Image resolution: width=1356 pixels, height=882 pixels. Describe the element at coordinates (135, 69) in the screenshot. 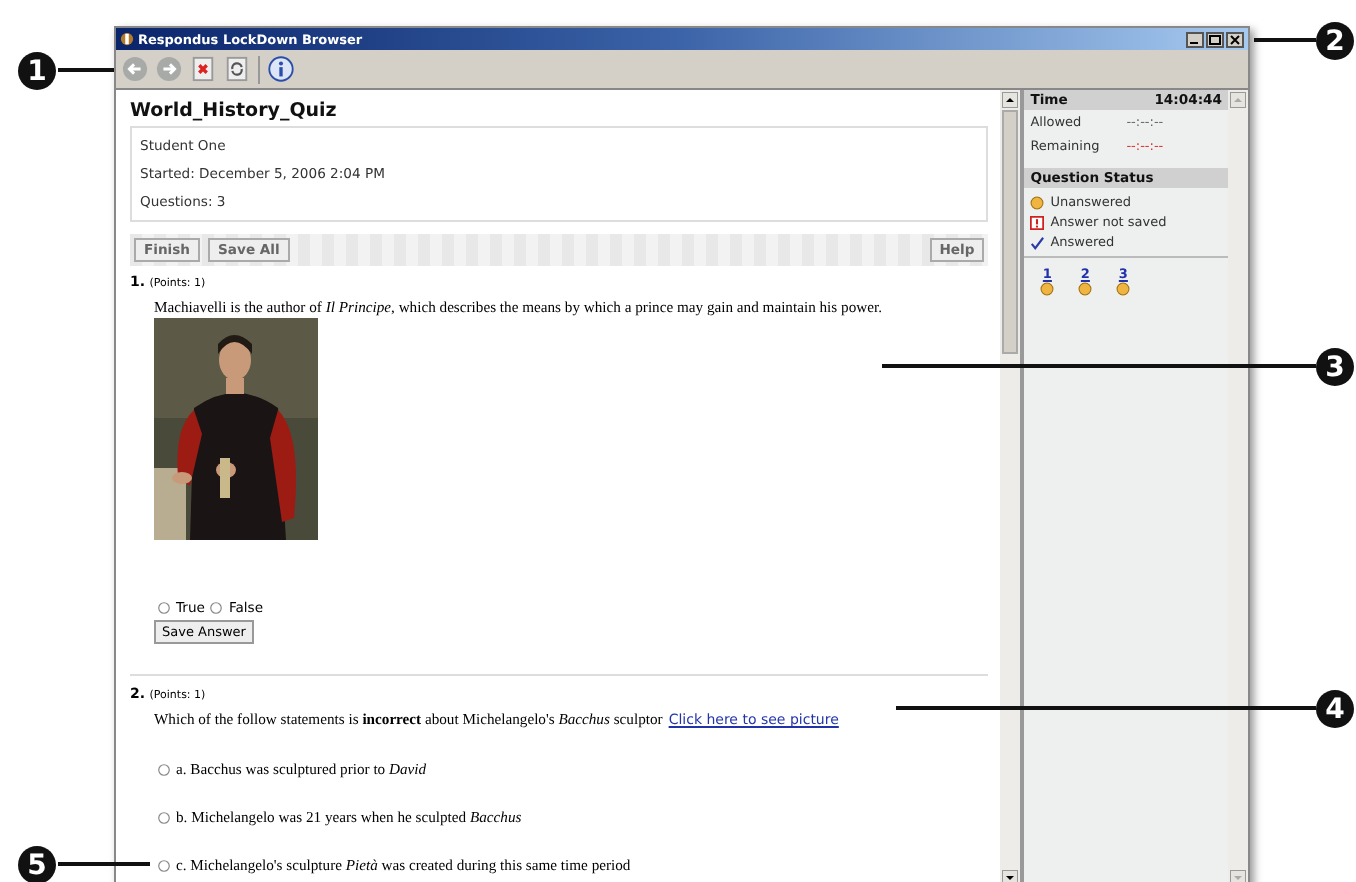

I see `back-icon` at that location.